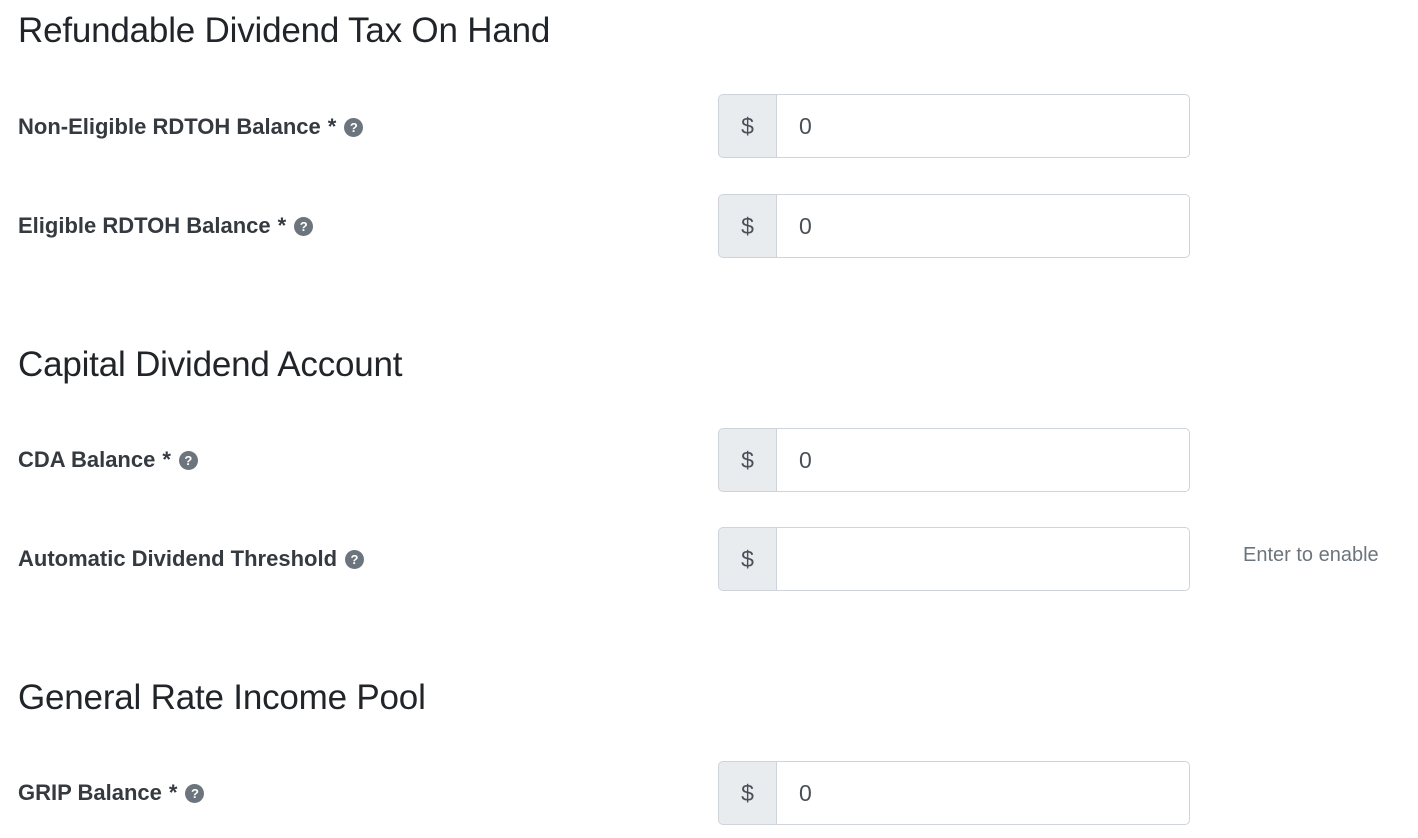  I want to click on cda-balance-input-group: $, so click(954, 460).